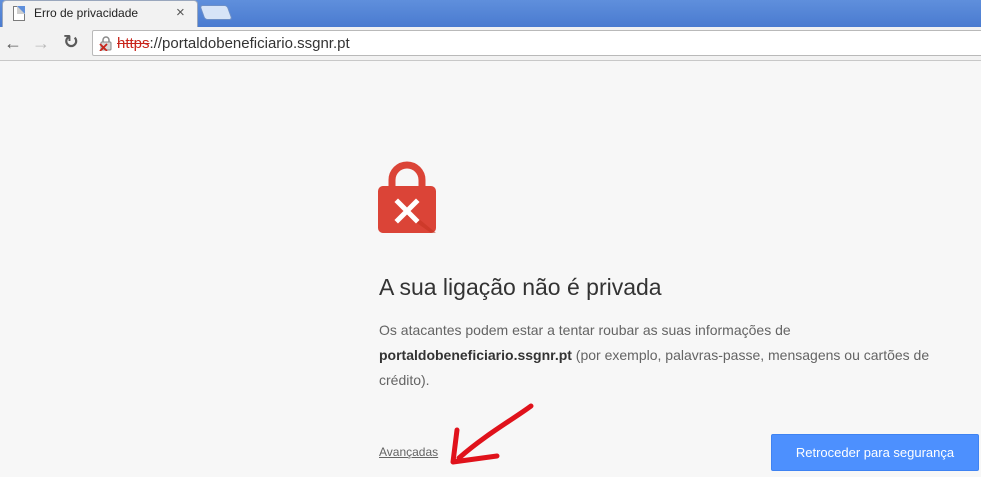  What do you see at coordinates (475, 355) in the screenshot?
I see `description-domain: portaldobeneficiario.ssgnr.pt` at bounding box center [475, 355].